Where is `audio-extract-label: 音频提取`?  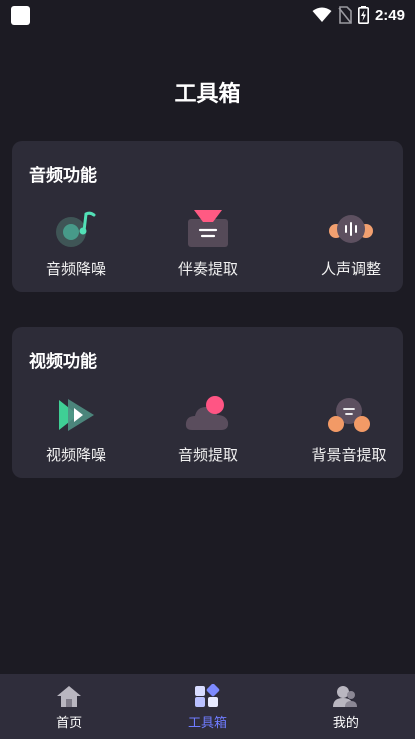 audio-extract-label: 音频提取 is located at coordinates (207, 455).